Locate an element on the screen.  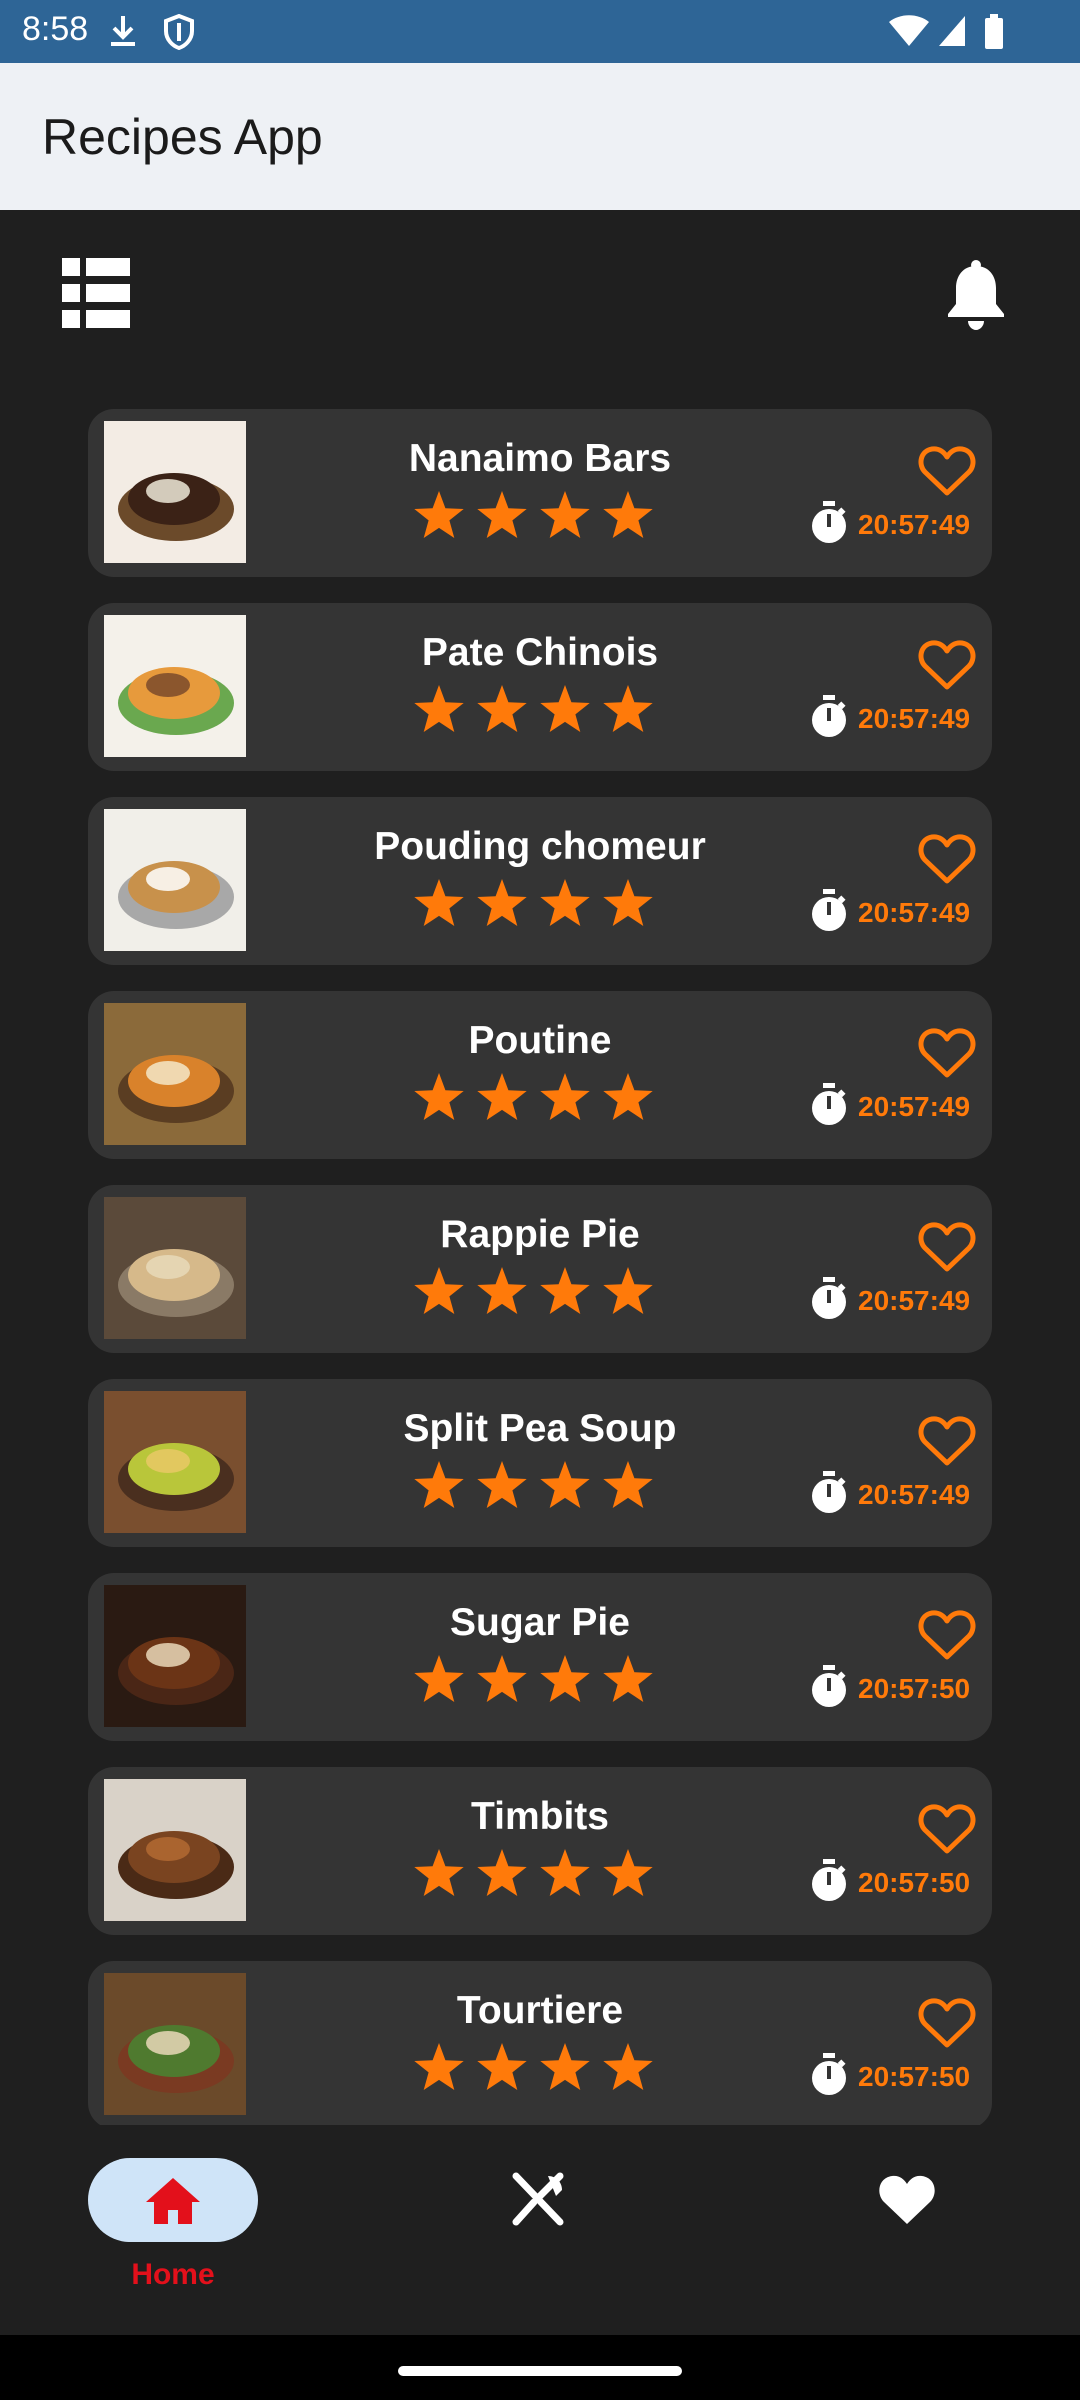
recipe-title: Poutine is located at coordinates (540, 1040).